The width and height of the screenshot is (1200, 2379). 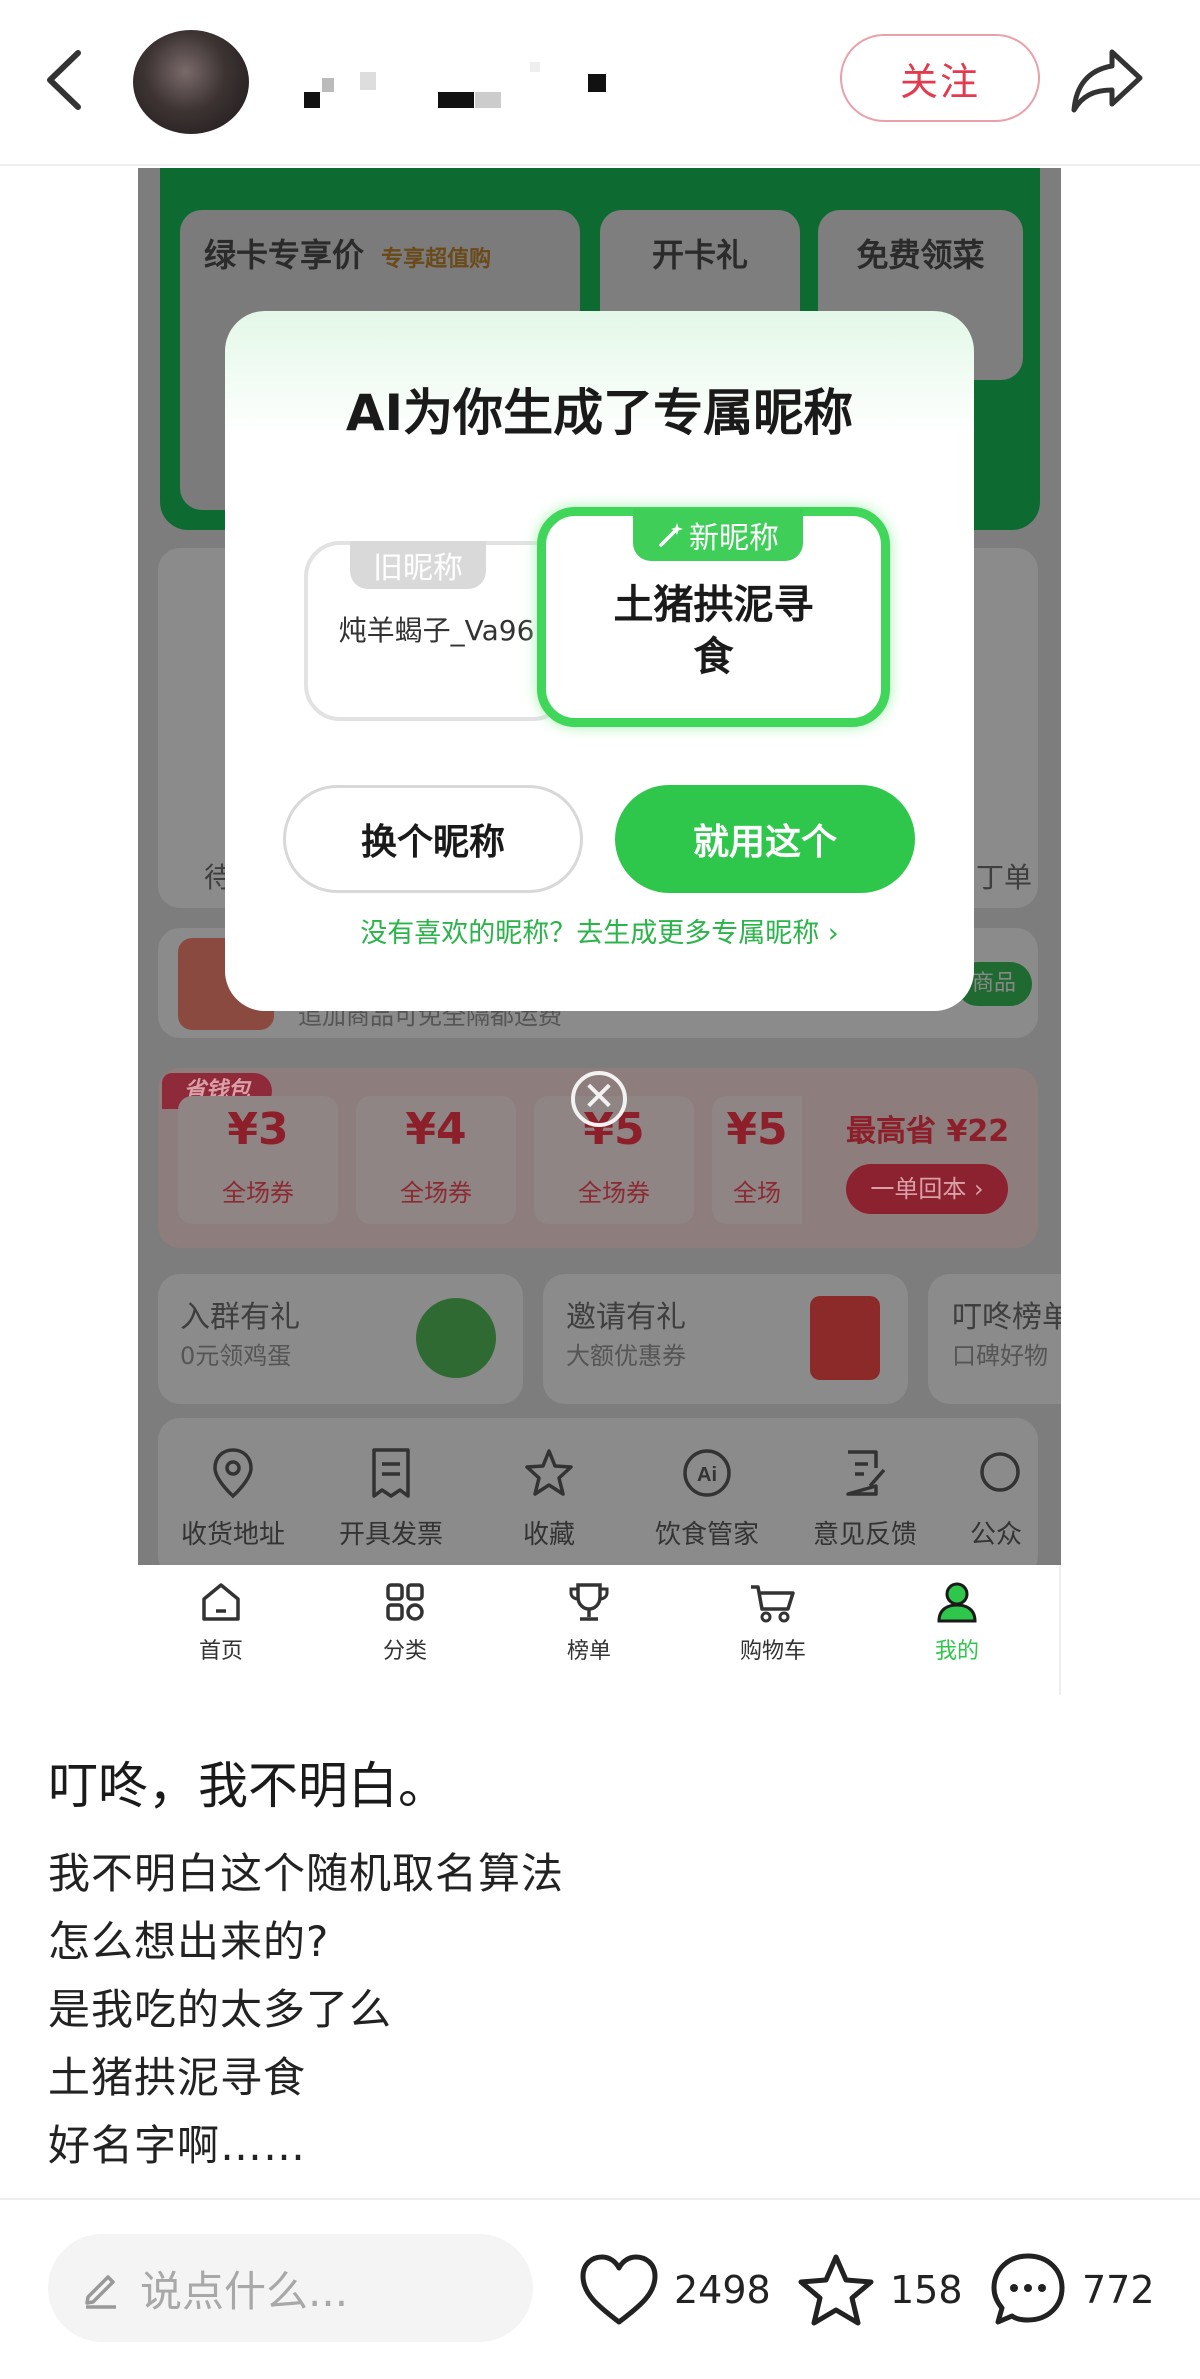 What do you see at coordinates (306, 1873) in the screenshot?
I see `post-line-1: 我不明白这个随机取名算法` at bounding box center [306, 1873].